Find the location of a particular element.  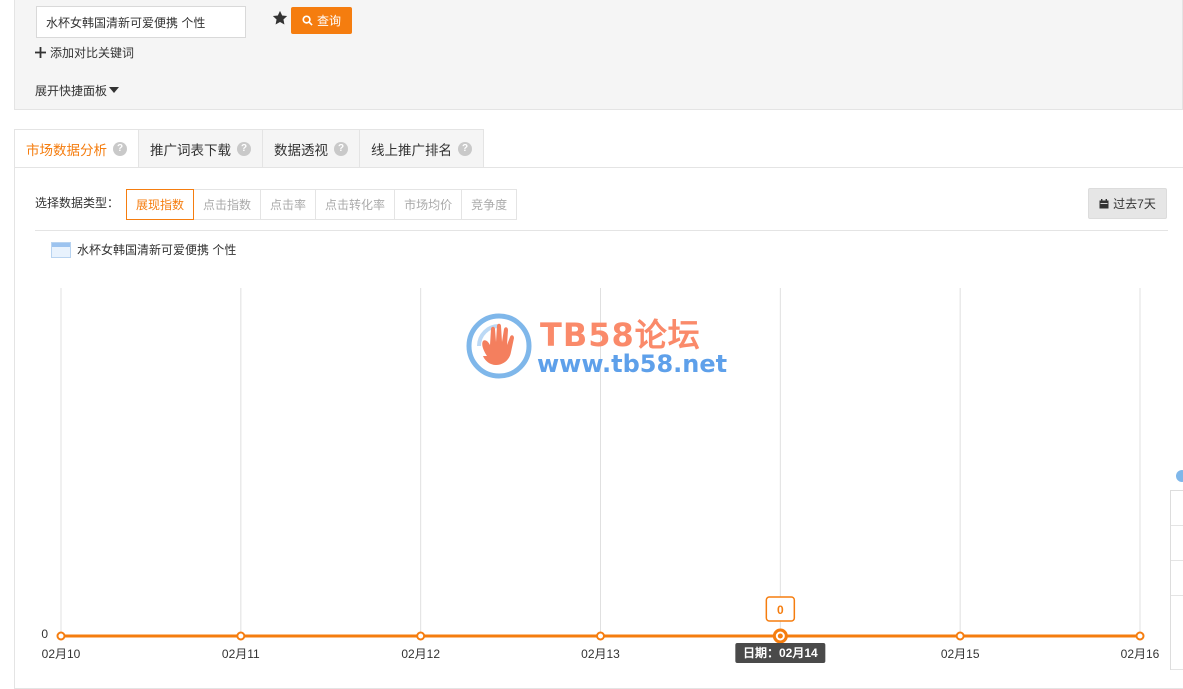

tab-online-ranking: 线上推广排名 ? is located at coordinates (422, 148).